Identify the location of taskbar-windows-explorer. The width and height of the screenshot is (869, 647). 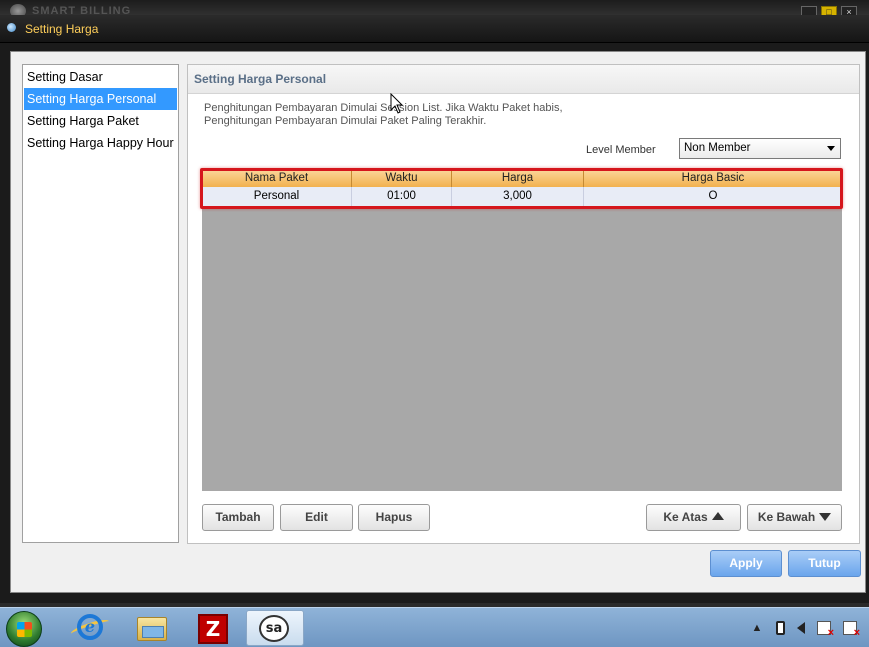
(151, 628).